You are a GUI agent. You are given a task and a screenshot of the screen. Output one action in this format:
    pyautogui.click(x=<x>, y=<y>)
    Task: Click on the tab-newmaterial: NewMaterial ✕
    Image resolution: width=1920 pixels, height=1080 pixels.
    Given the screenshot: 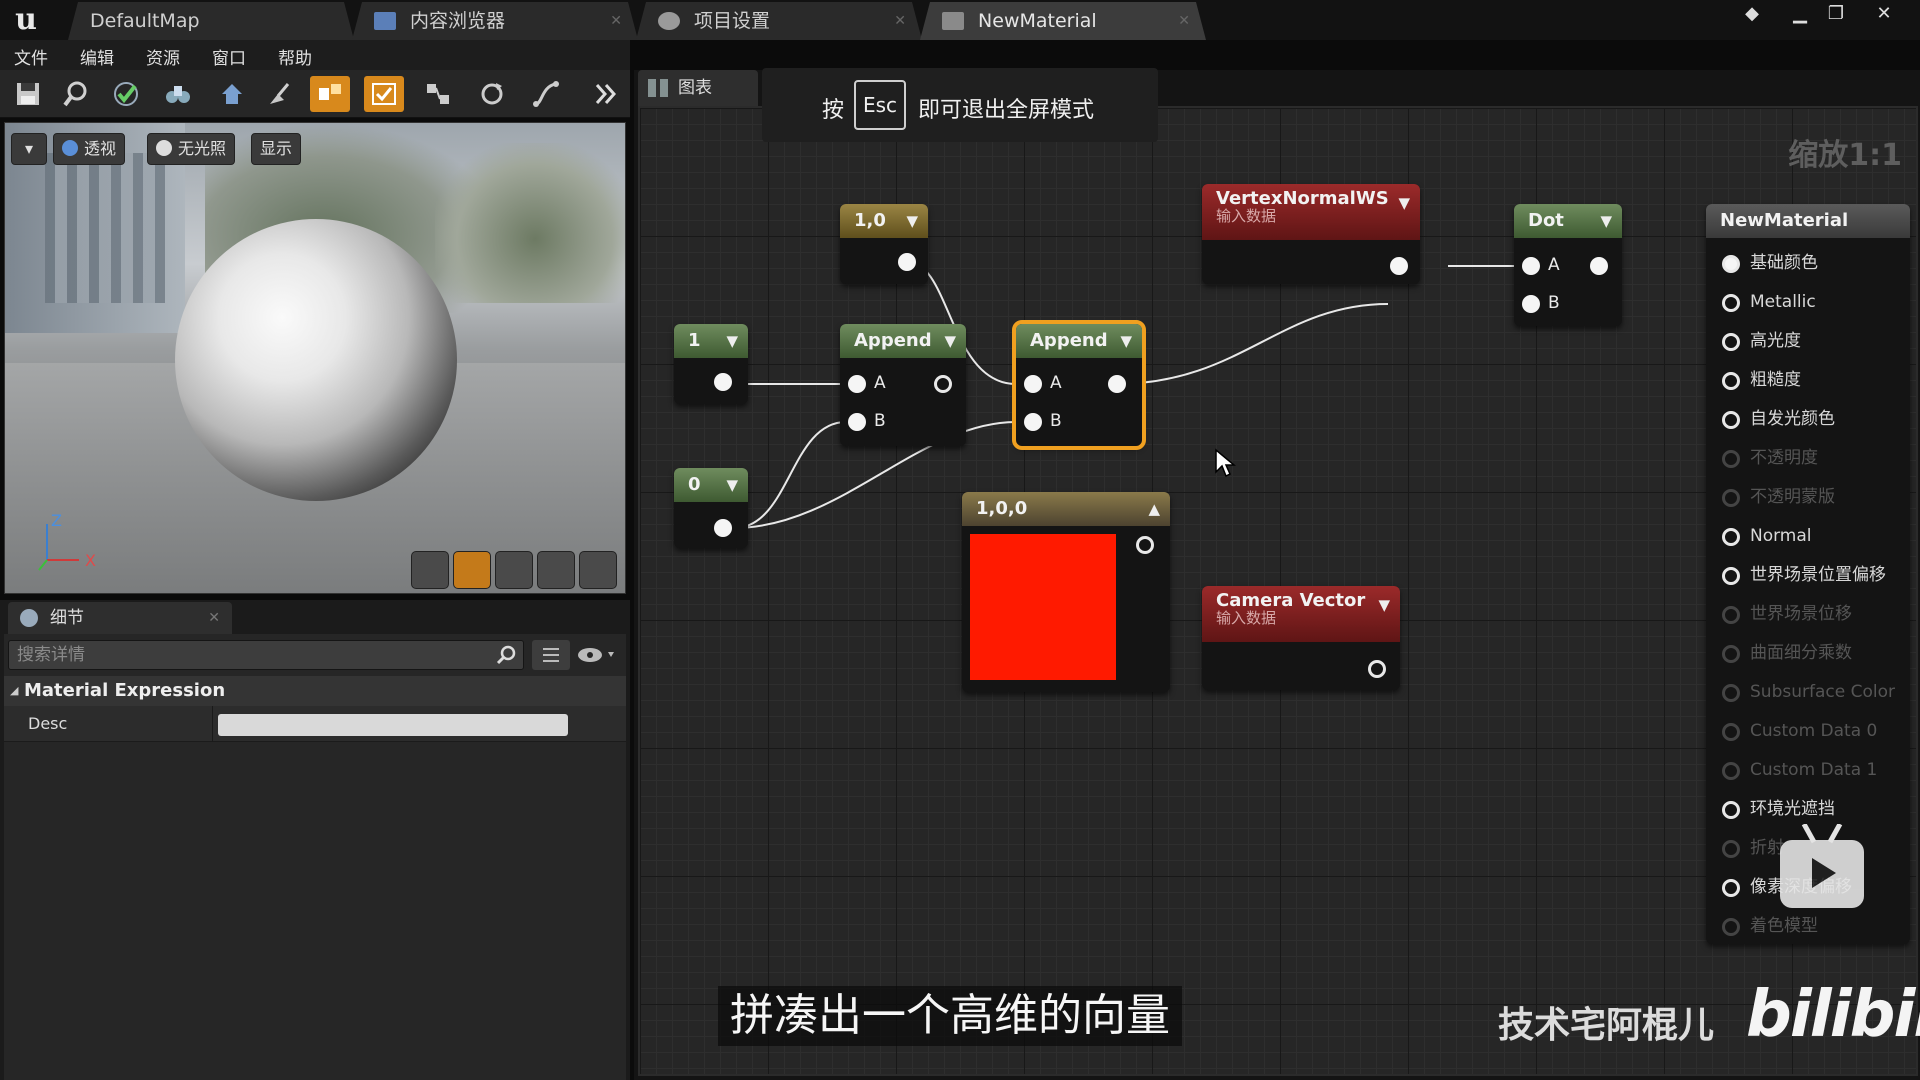 What is the action you would take?
    pyautogui.click(x=1063, y=21)
    